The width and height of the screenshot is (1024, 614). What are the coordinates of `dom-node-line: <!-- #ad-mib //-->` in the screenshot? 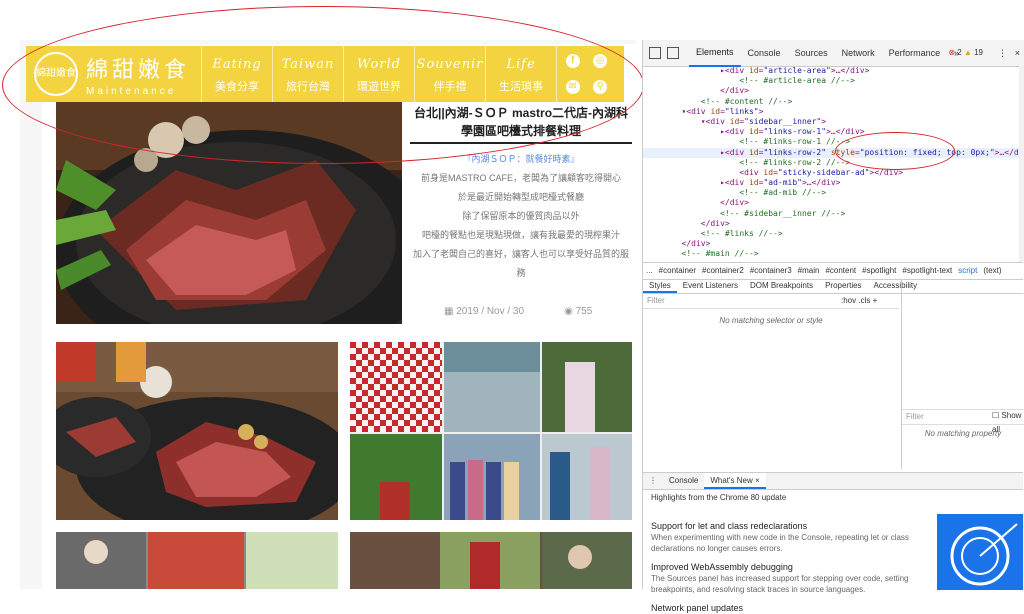 It's located at (833, 193).